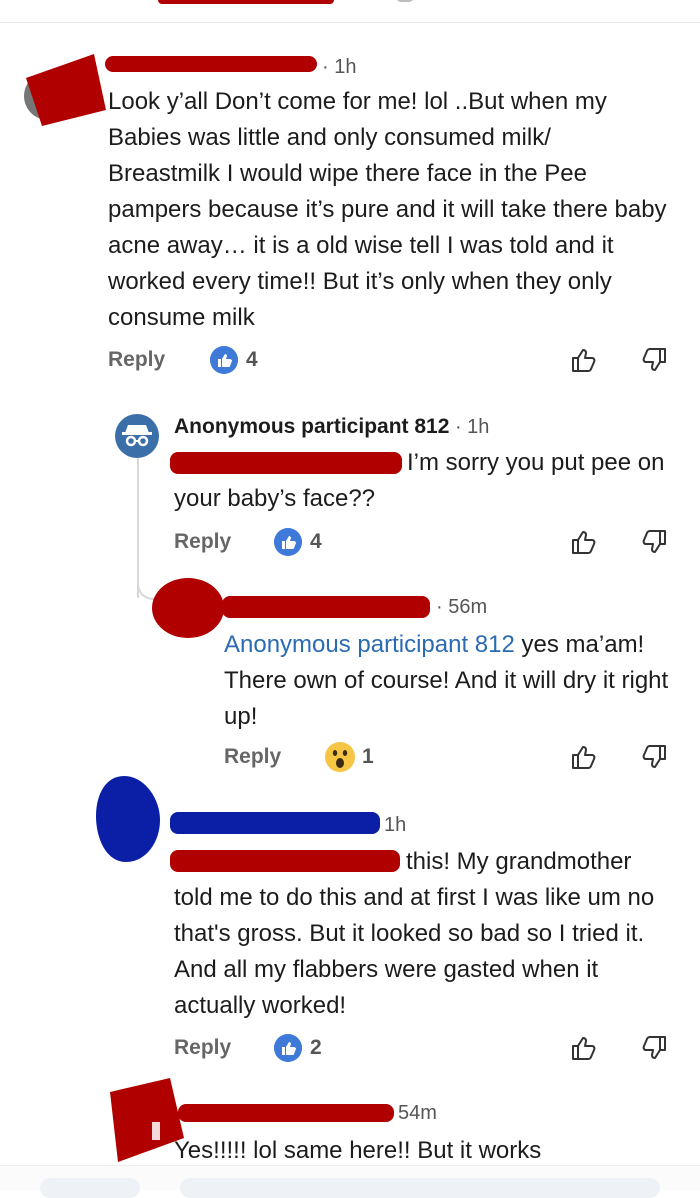 This screenshot has height=1198, width=700. Describe the element at coordinates (246, 2) in the screenshot. I see `redaction-mark` at that location.